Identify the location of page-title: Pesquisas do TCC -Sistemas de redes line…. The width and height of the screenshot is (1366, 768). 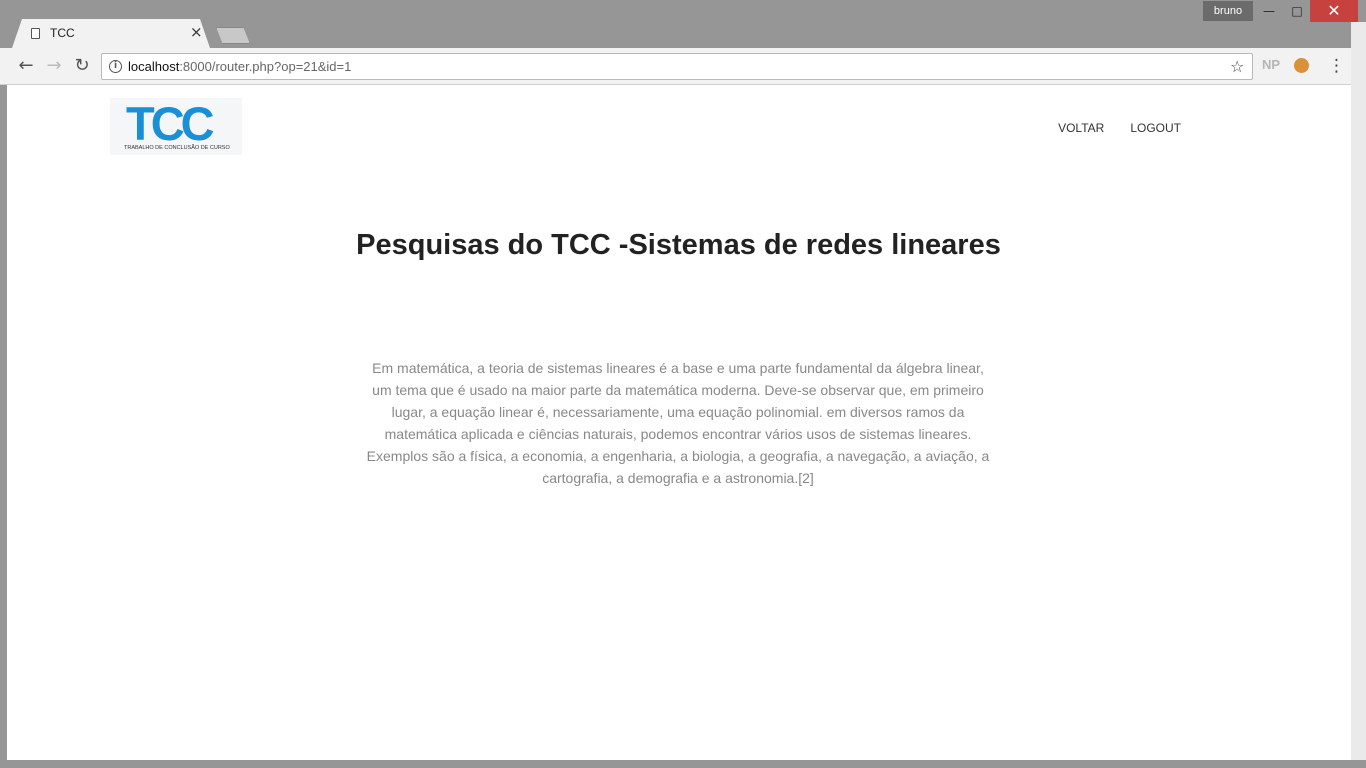
(678, 245).